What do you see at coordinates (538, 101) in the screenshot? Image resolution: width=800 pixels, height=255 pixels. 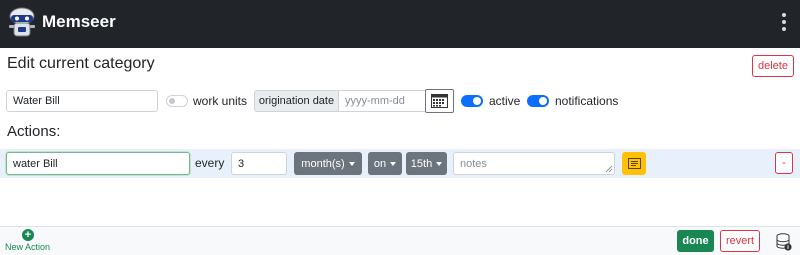 I see `notifications-toggle` at bounding box center [538, 101].